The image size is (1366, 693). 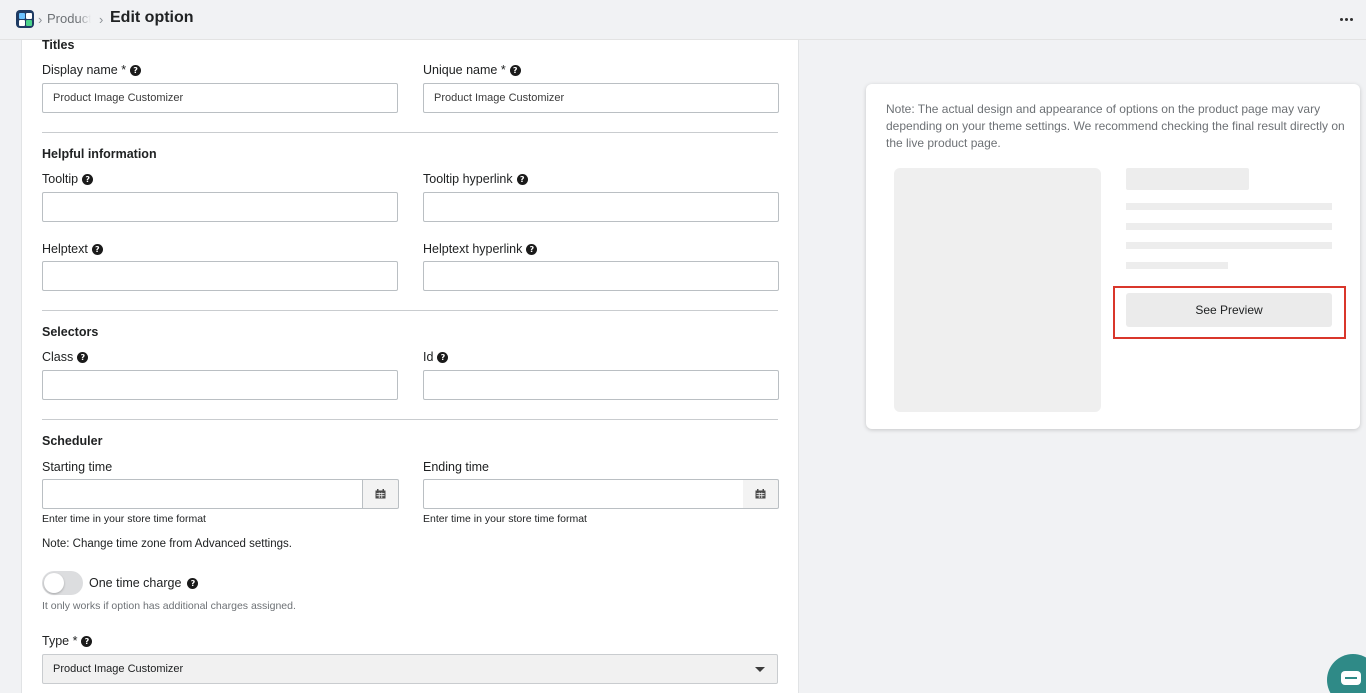 I want to click on chat-icon, so click(x=1351, y=678).